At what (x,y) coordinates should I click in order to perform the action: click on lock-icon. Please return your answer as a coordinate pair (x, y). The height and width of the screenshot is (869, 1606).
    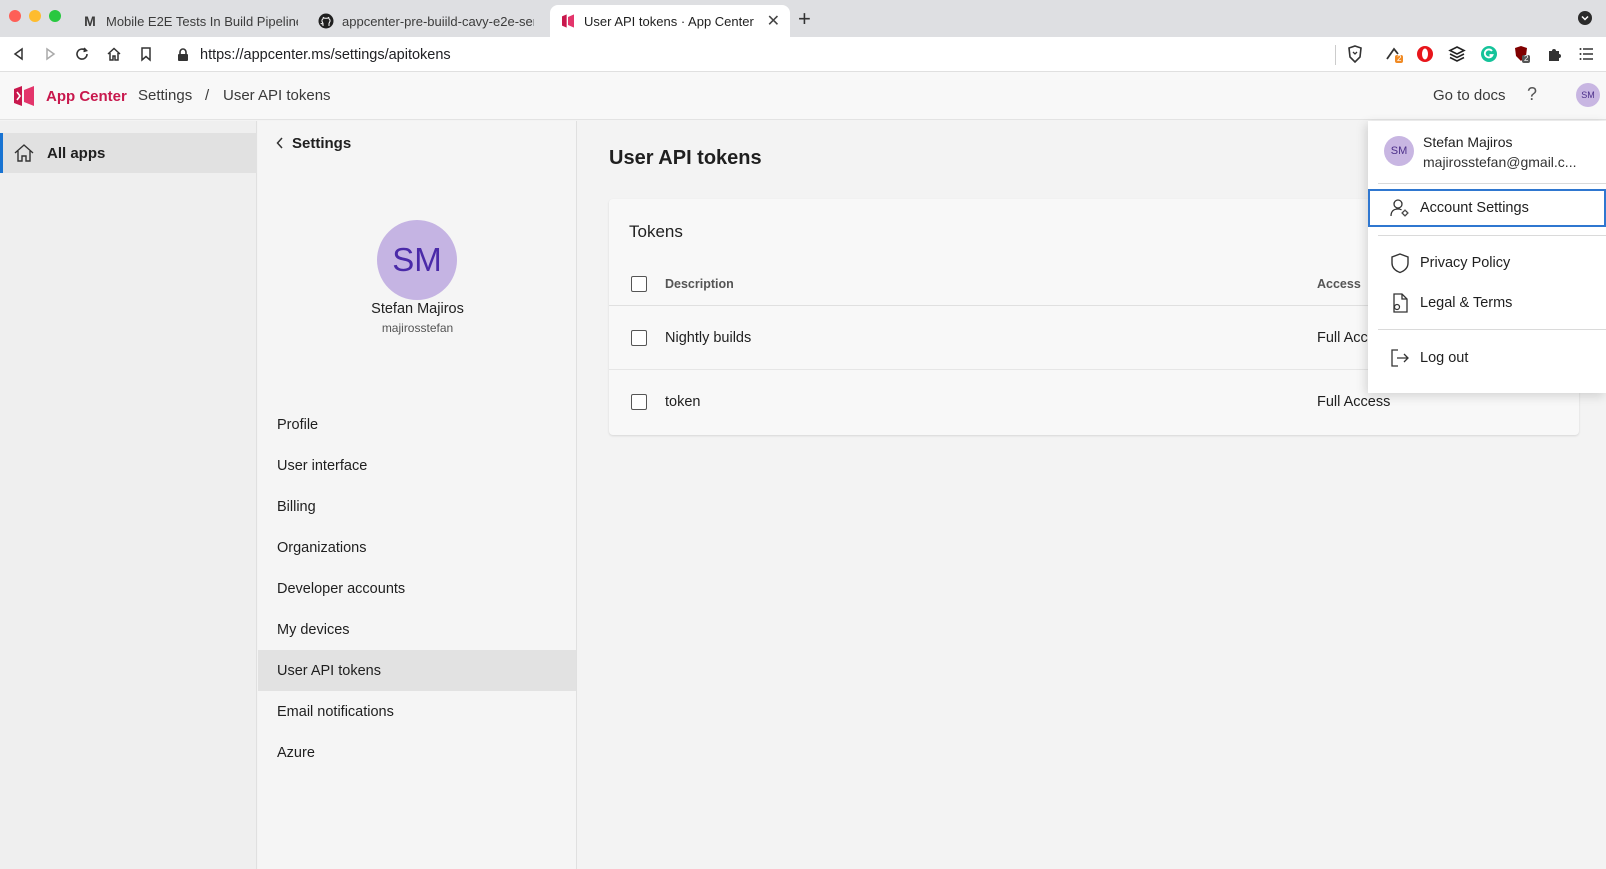
    Looking at the image, I should click on (183, 54).